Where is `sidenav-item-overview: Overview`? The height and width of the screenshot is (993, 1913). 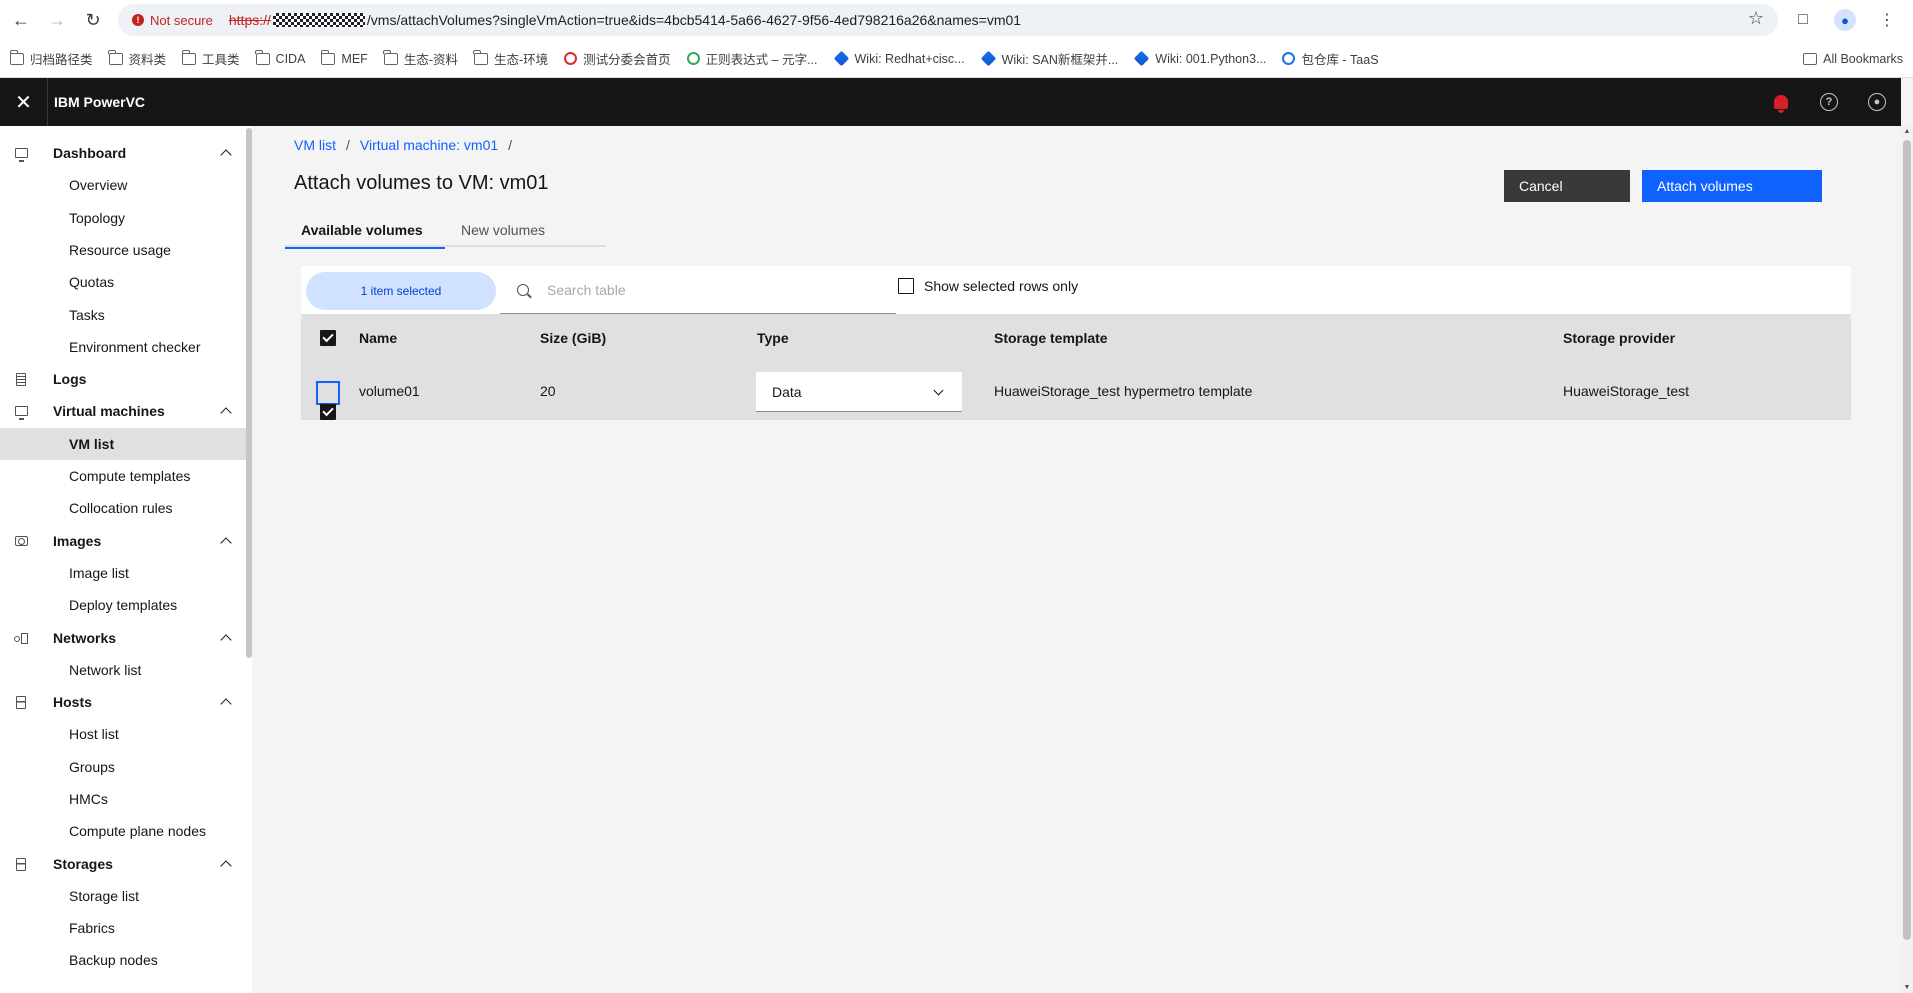 sidenav-item-overview: Overview is located at coordinates (123, 185).